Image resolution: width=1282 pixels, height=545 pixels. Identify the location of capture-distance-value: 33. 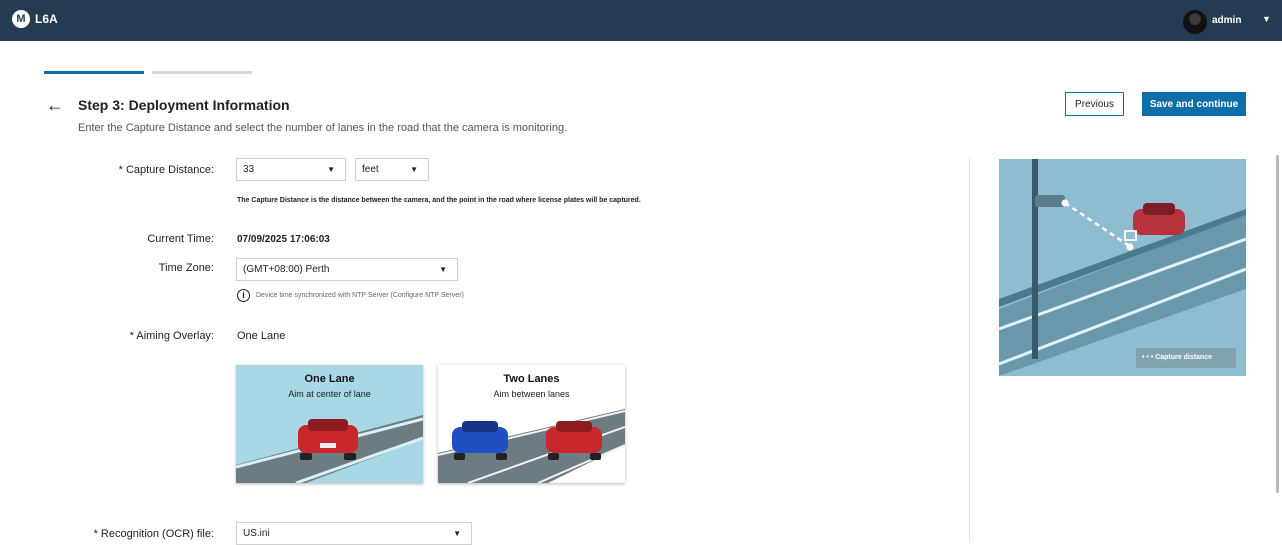
(249, 169).